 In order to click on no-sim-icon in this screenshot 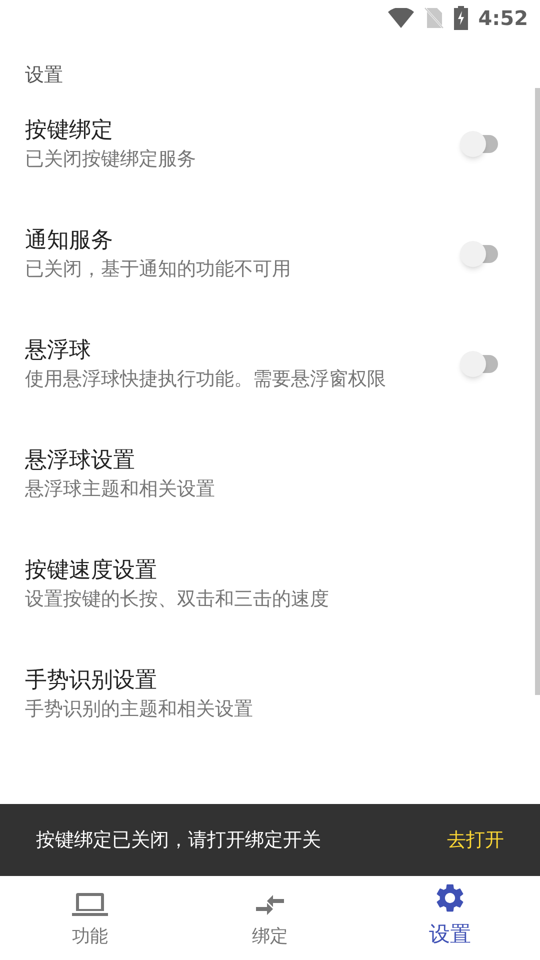, I will do `click(434, 18)`.